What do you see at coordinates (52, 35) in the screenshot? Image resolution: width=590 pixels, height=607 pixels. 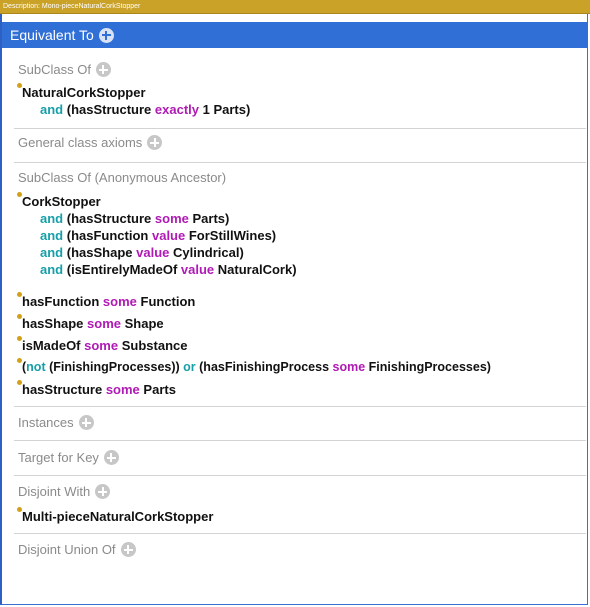 I see `equivalent-to-label: Equivalent To` at bounding box center [52, 35].